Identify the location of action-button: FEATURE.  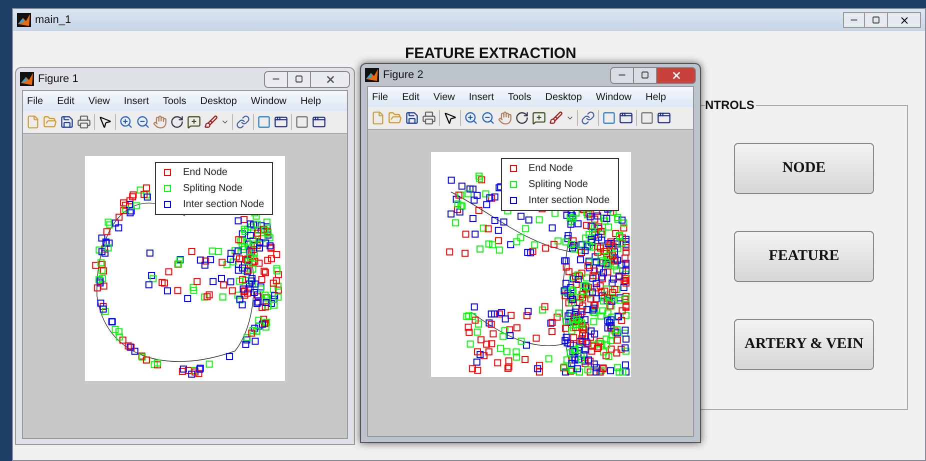
(804, 256).